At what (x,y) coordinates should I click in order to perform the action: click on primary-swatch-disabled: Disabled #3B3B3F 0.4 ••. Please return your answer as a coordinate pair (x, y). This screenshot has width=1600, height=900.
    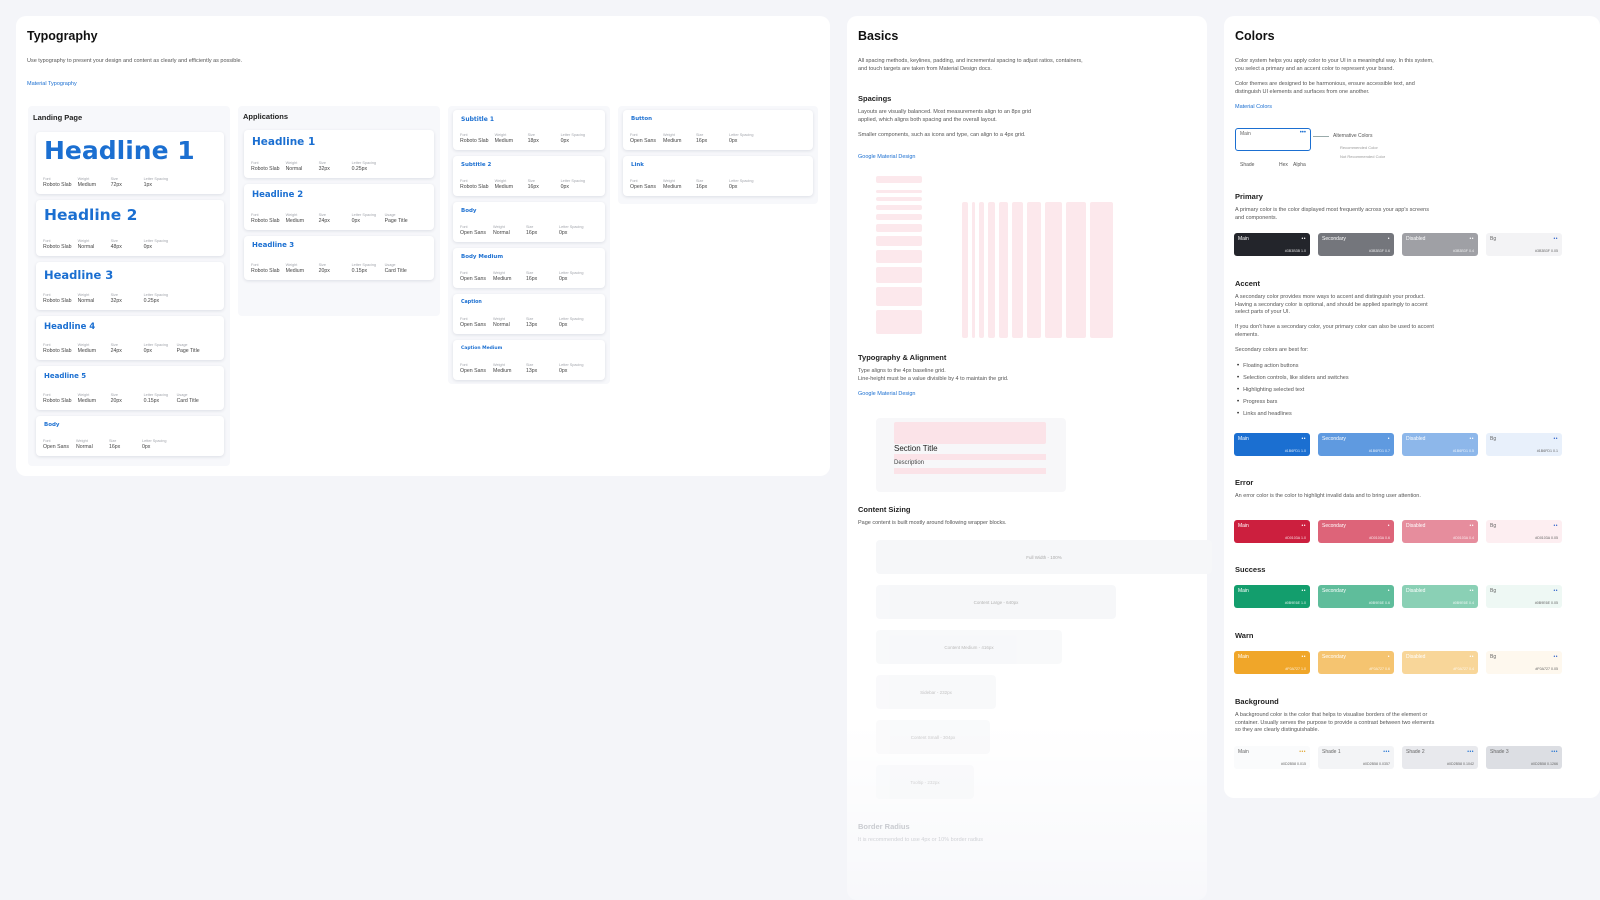
    Looking at the image, I should click on (1440, 244).